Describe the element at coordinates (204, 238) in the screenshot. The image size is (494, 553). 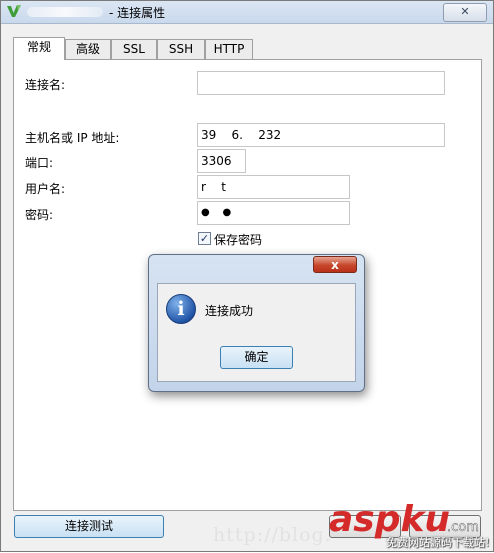
I see `save-password-checkbox: ✓` at that location.